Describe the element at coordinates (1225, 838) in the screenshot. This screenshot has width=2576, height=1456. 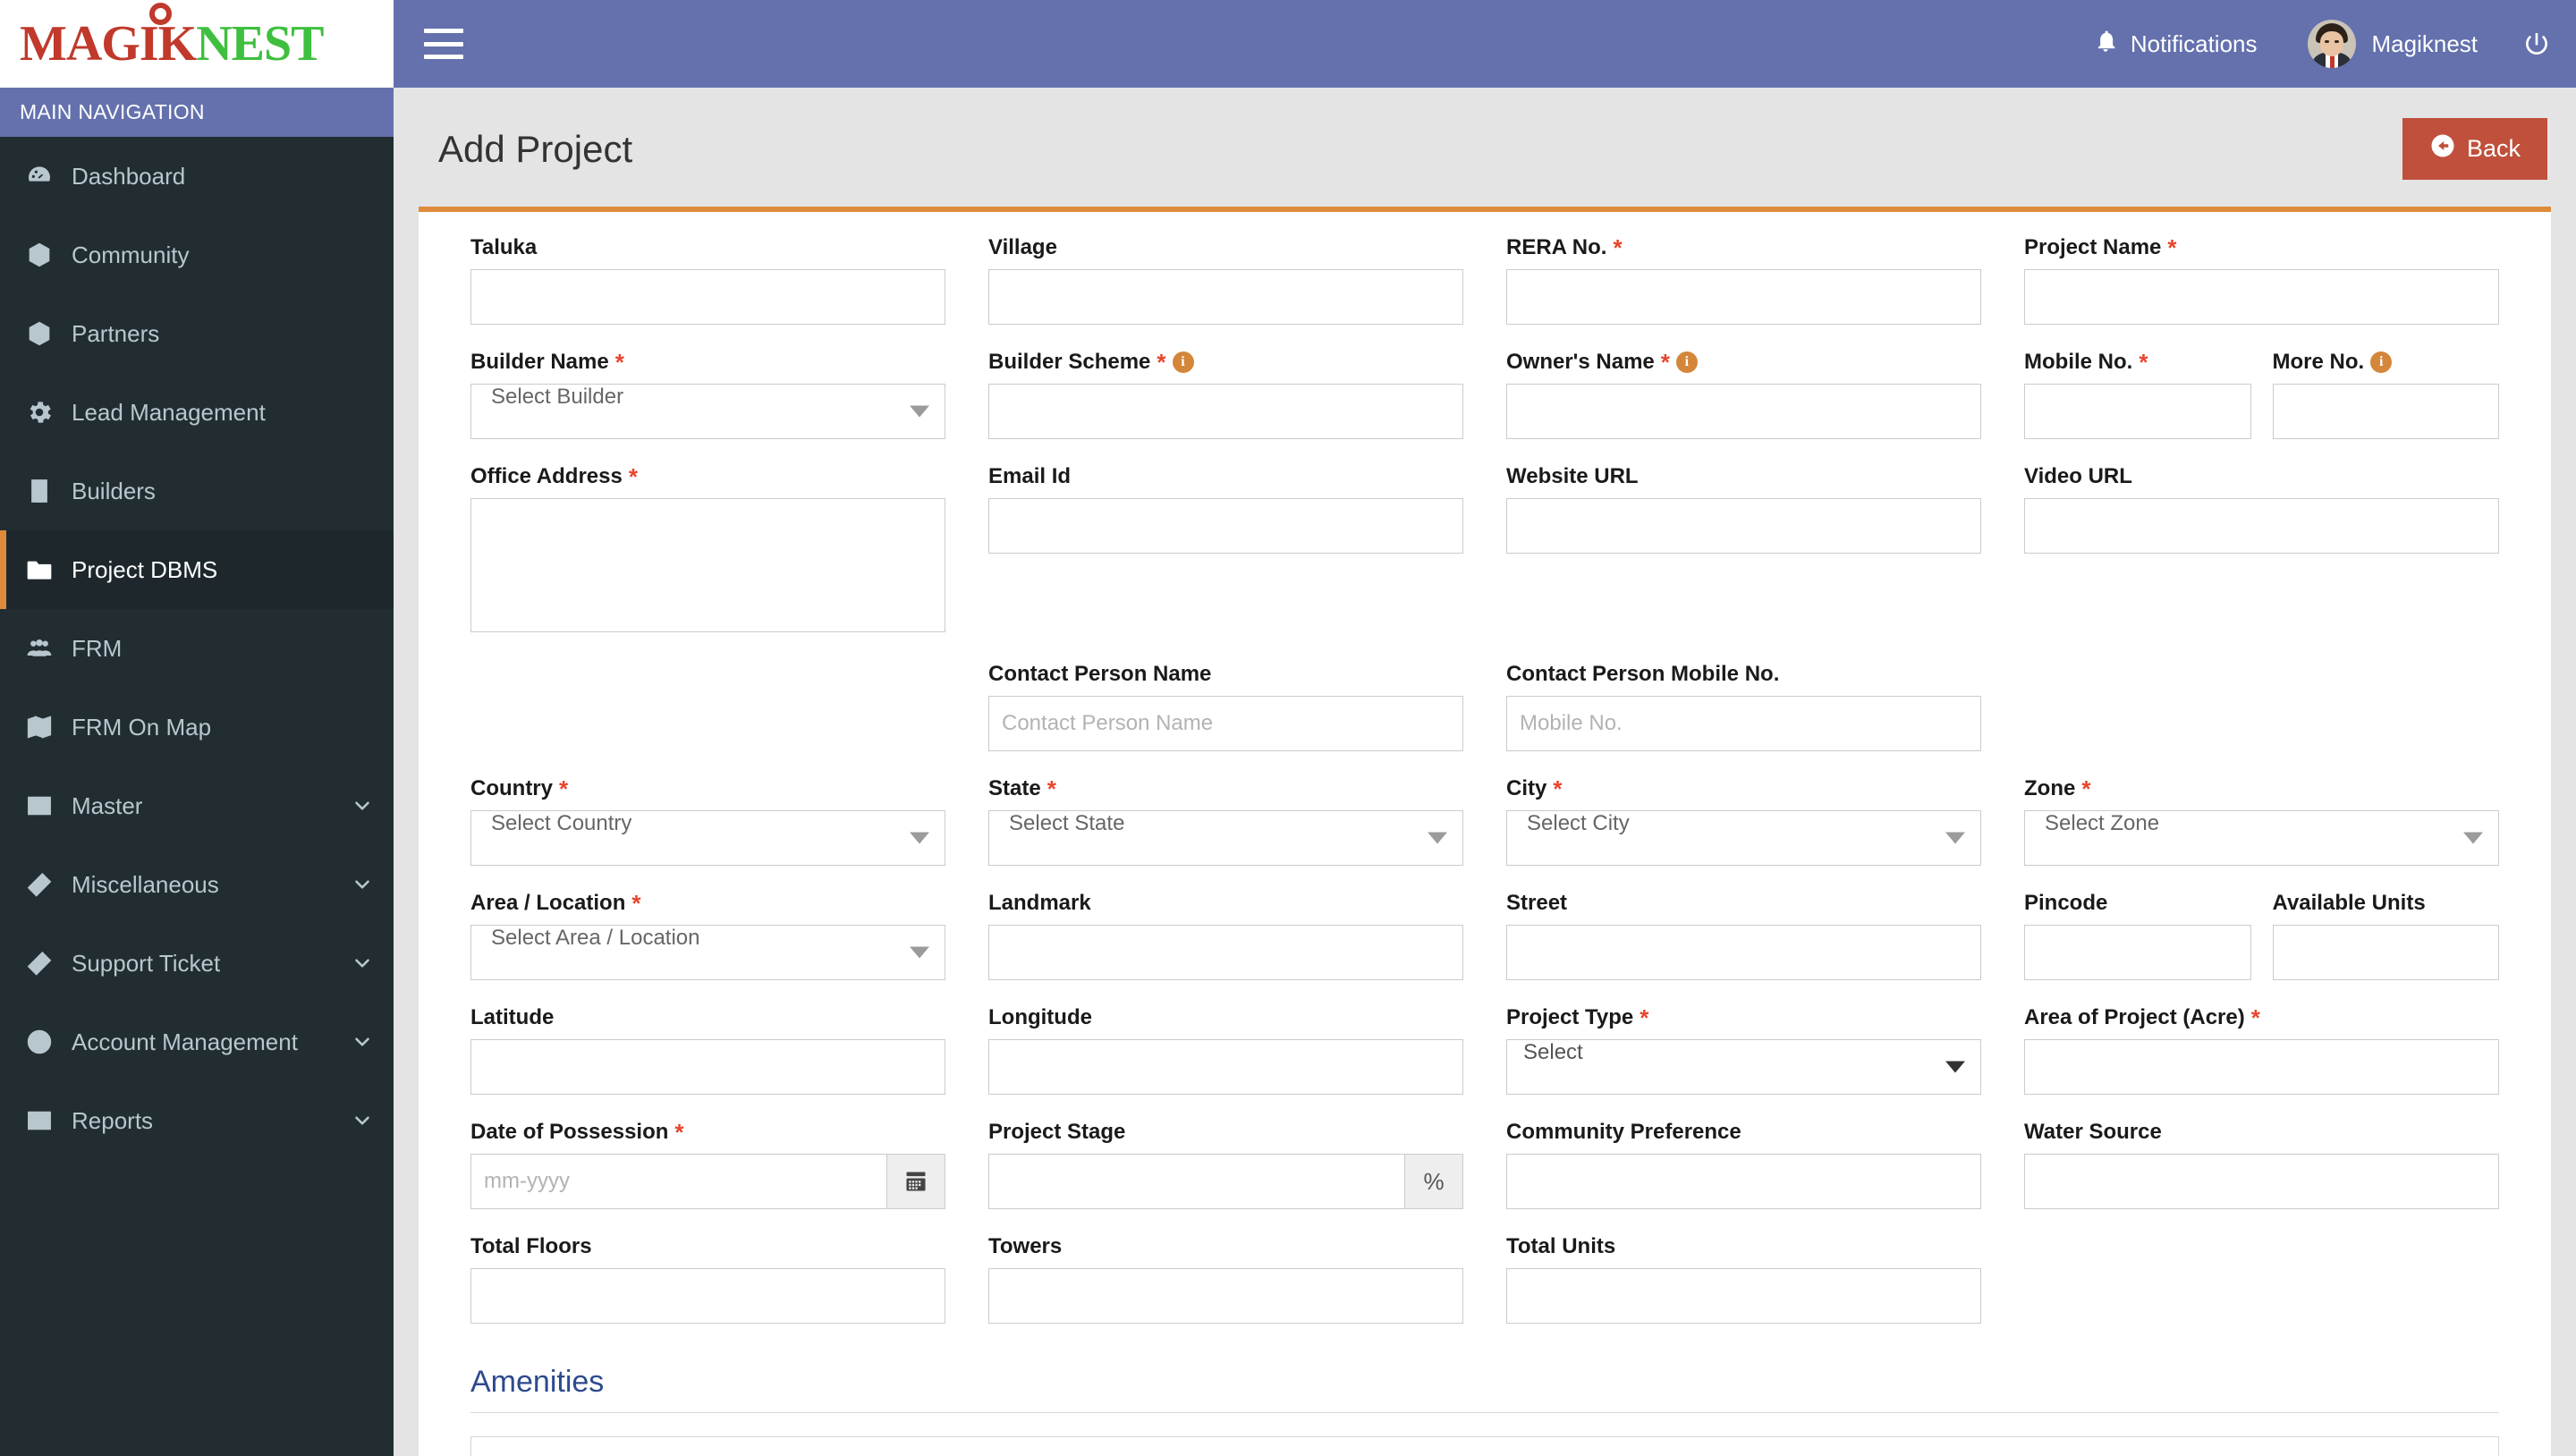
I see `state-select: Select State` at that location.